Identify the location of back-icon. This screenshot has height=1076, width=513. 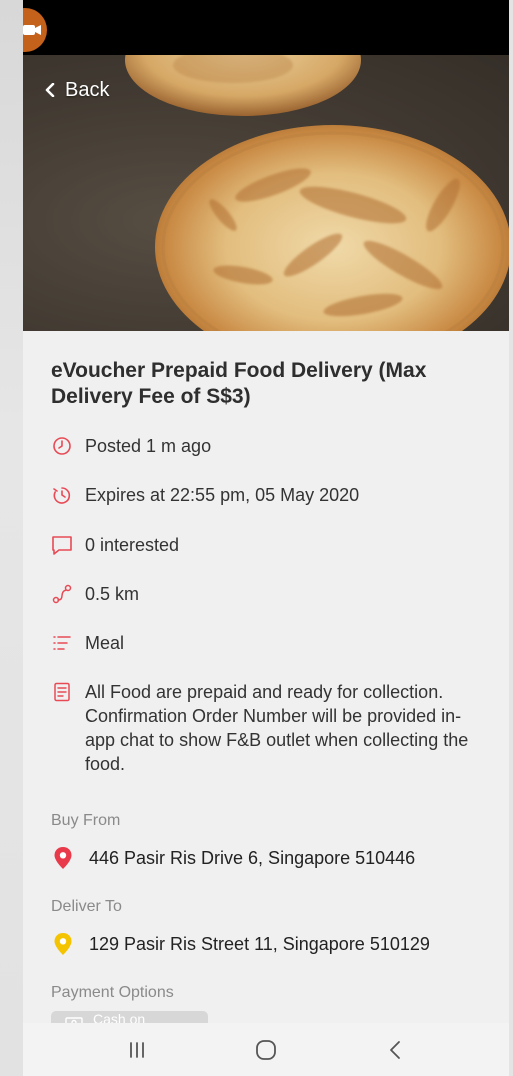
(394, 1049).